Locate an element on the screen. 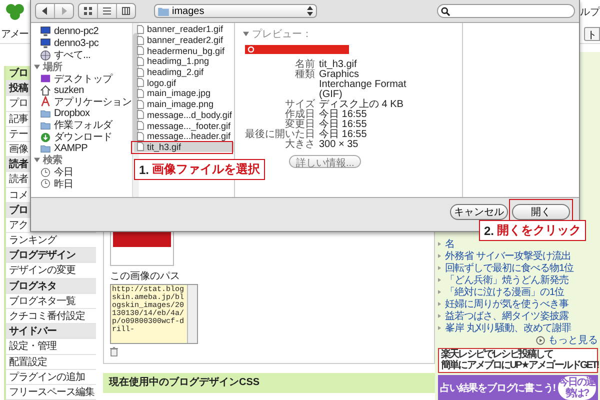  info-label: 作成日 is located at coordinates (299, 115).